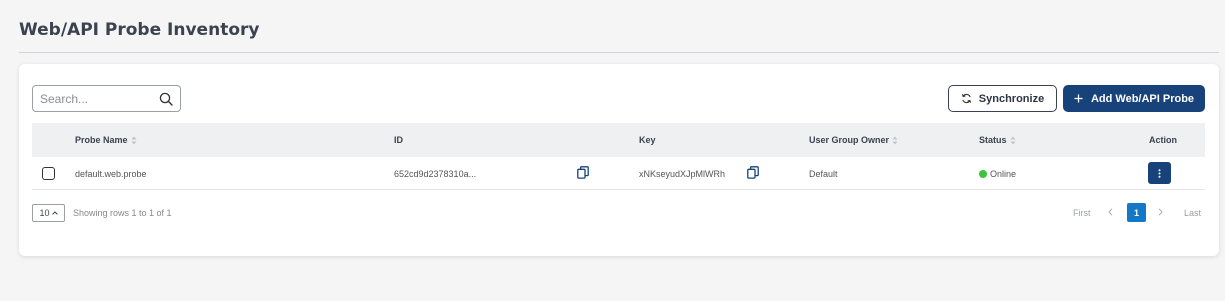 The image size is (1225, 301). Describe the element at coordinates (1082, 213) in the screenshot. I see `pagination-first: First` at that location.